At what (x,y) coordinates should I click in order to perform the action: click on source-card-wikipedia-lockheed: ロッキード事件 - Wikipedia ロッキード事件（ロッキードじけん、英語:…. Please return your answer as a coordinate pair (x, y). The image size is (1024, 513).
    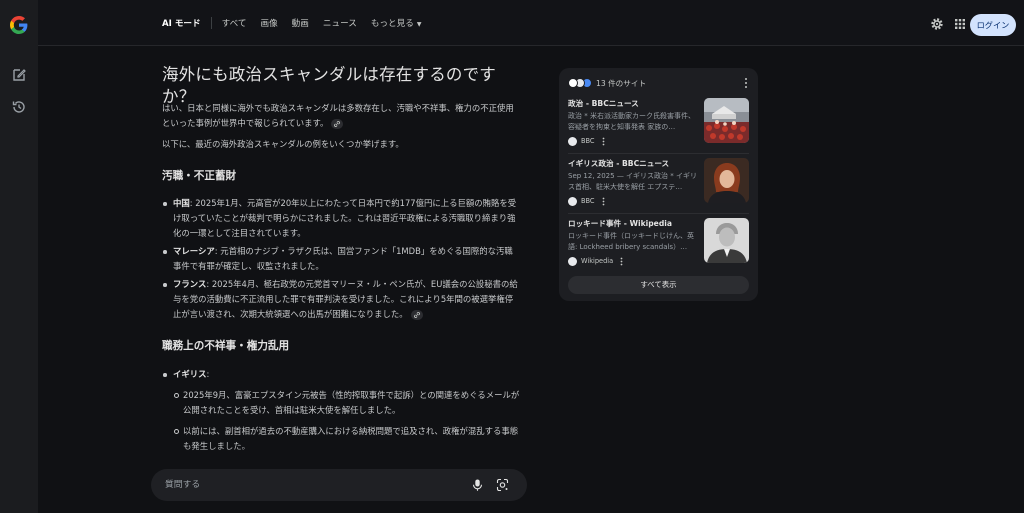
    Looking at the image, I should click on (658, 246).